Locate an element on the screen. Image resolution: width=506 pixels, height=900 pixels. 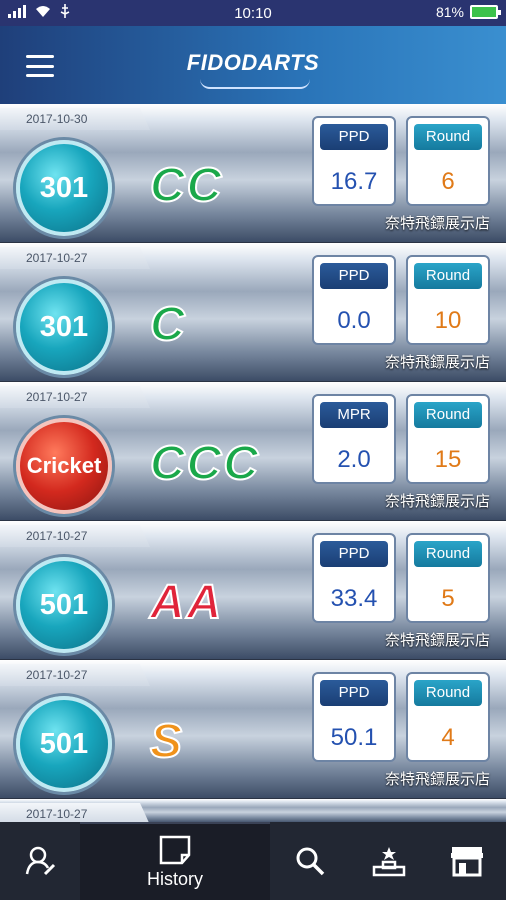
nav-history: History is located at coordinates (175, 861).